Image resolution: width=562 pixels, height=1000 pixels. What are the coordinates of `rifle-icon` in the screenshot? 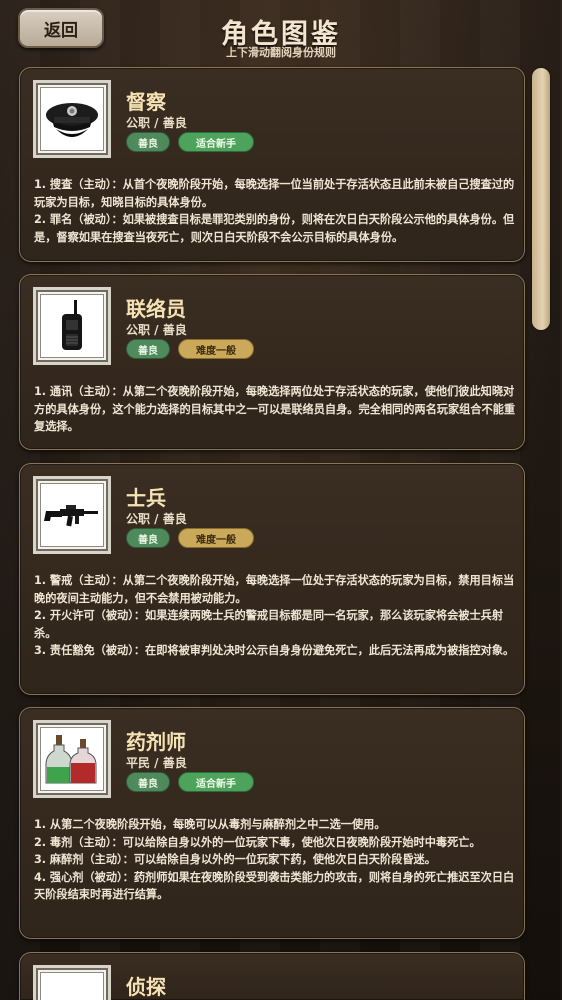 It's located at (71, 516).